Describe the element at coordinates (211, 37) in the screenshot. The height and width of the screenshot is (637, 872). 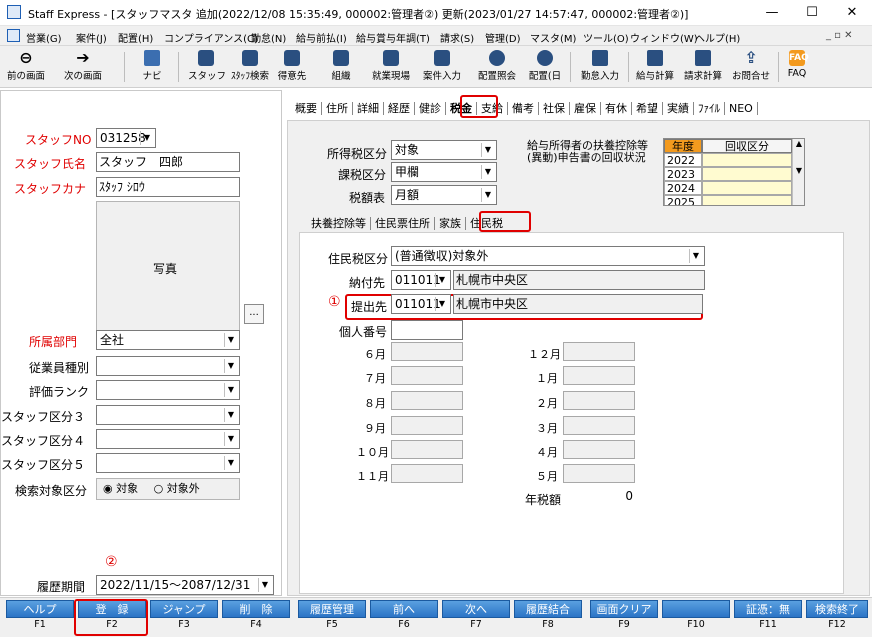
I see `menu-compliance: コンプライアンス(C)` at that location.